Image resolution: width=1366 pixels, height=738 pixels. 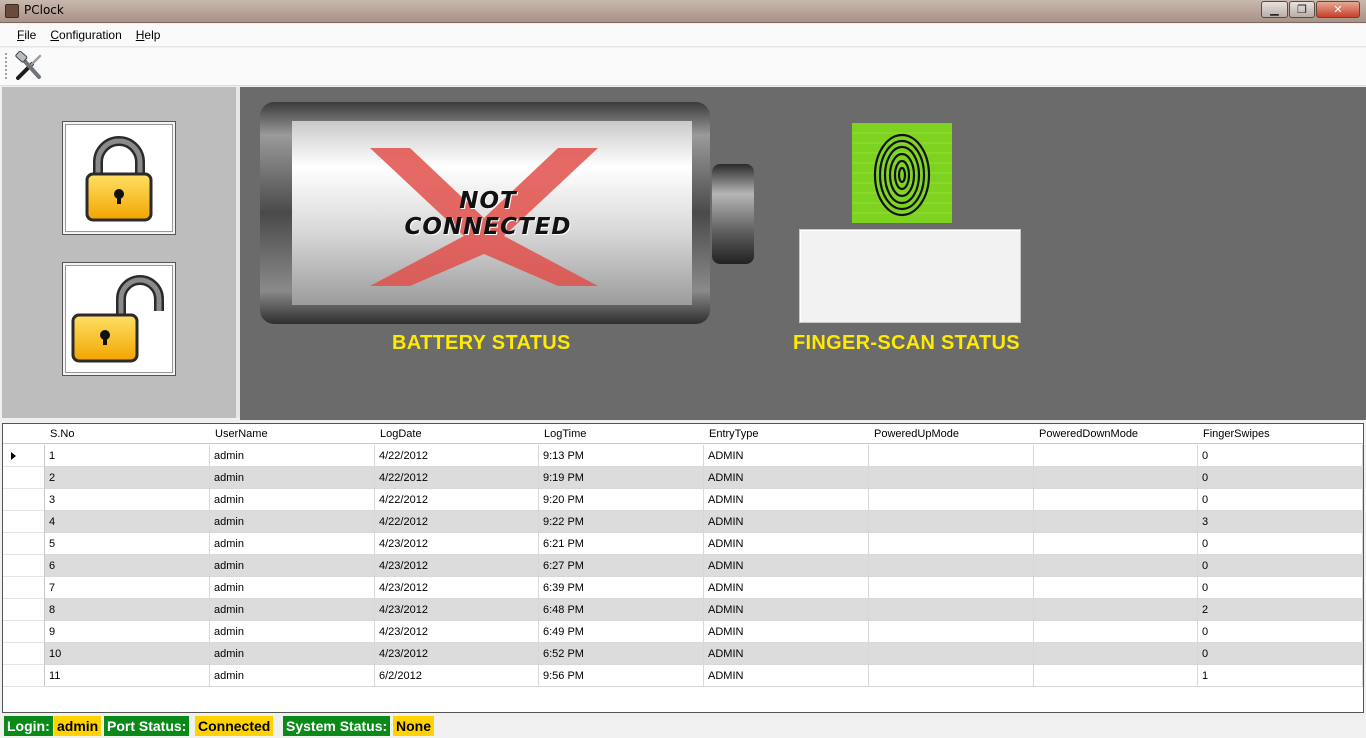 What do you see at coordinates (127, 566) in the screenshot?
I see `table-cell: 6` at bounding box center [127, 566].